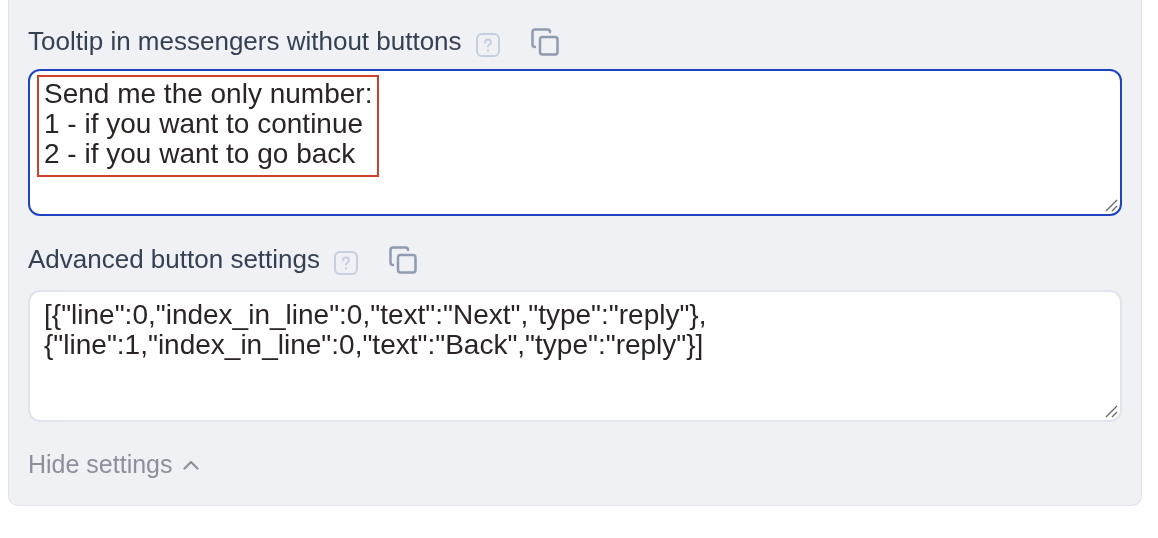 This screenshot has height=538, width=1158. Describe the element at coordinates (174, 260) in the screenshot. I see `field-label: Advanced button settings` at that location.